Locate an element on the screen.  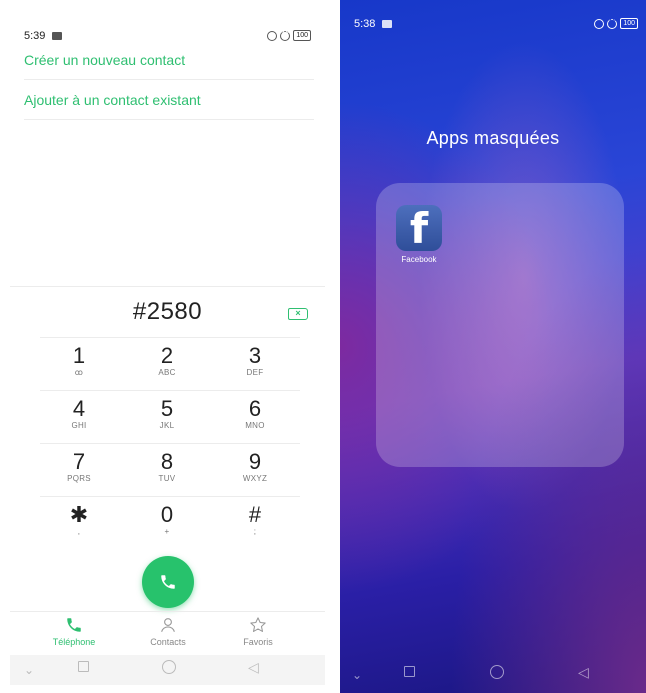
status-bar: 5:38 100 is located at coordinates (496, 25).